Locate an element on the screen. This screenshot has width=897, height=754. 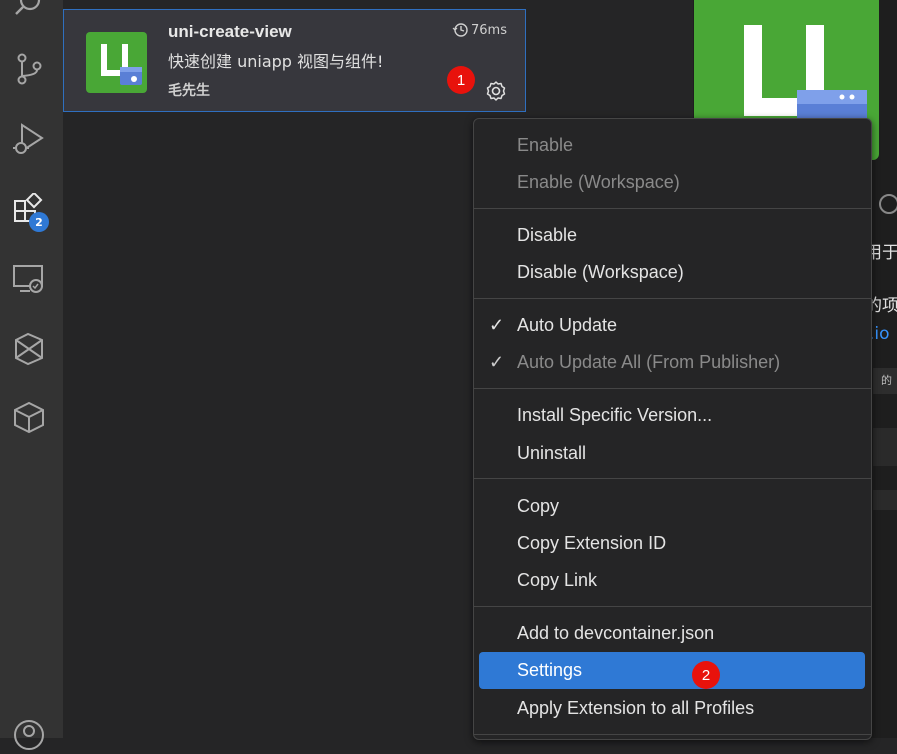
annotation-marker-2: 2 is located at coordinates (706, 675).